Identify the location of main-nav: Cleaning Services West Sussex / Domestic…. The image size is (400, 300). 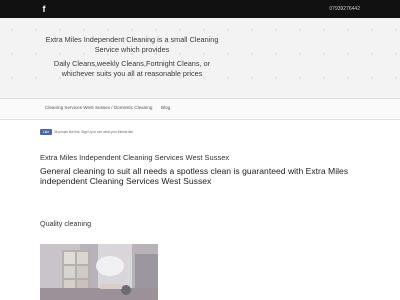
(200, 109).